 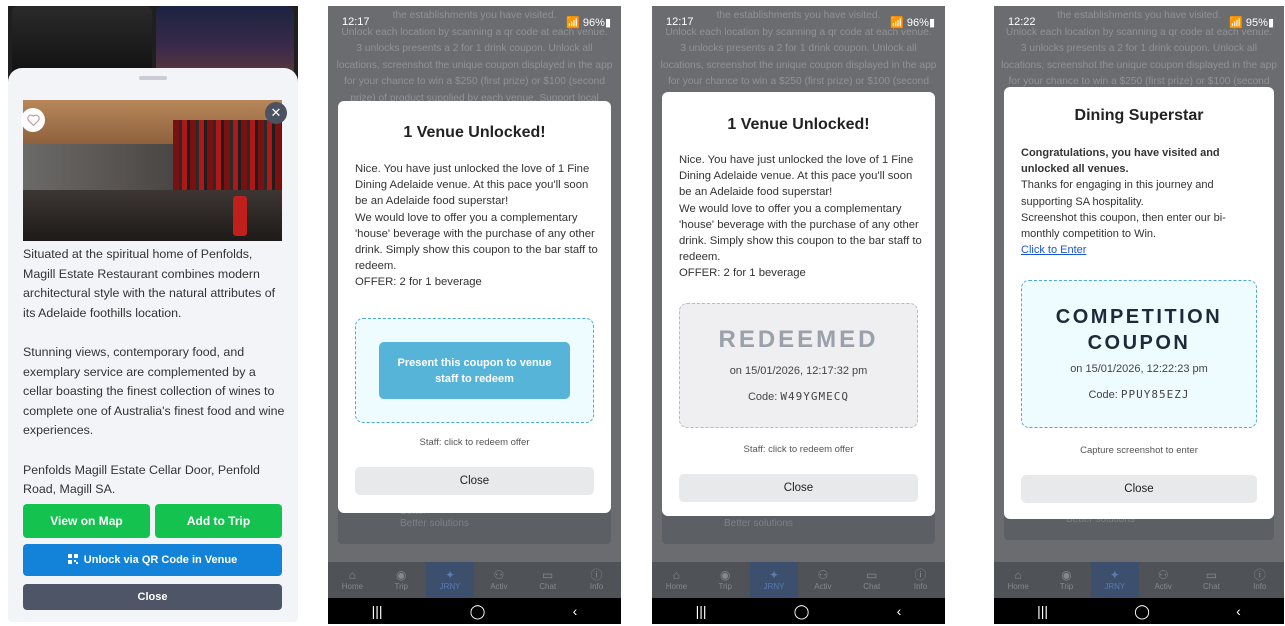 I want to click on unlock-qr-button: Unlock via QR Code in Venue, so click(x=152, y=560).